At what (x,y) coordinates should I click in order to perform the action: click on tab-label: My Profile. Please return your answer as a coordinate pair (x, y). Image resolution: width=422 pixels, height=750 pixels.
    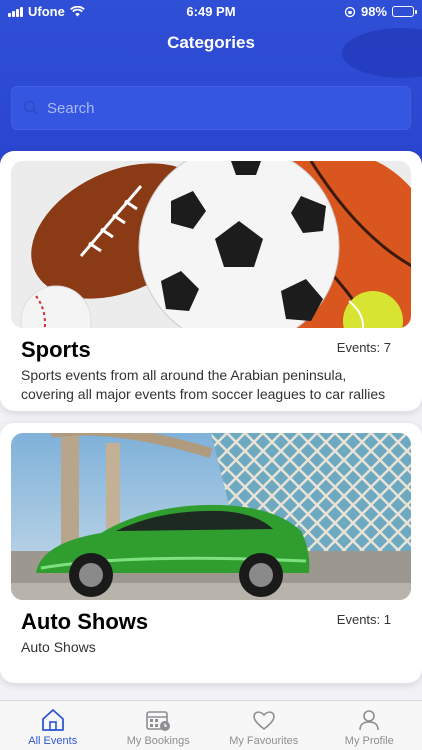
    Looking at the image, I should click on (369, 741).